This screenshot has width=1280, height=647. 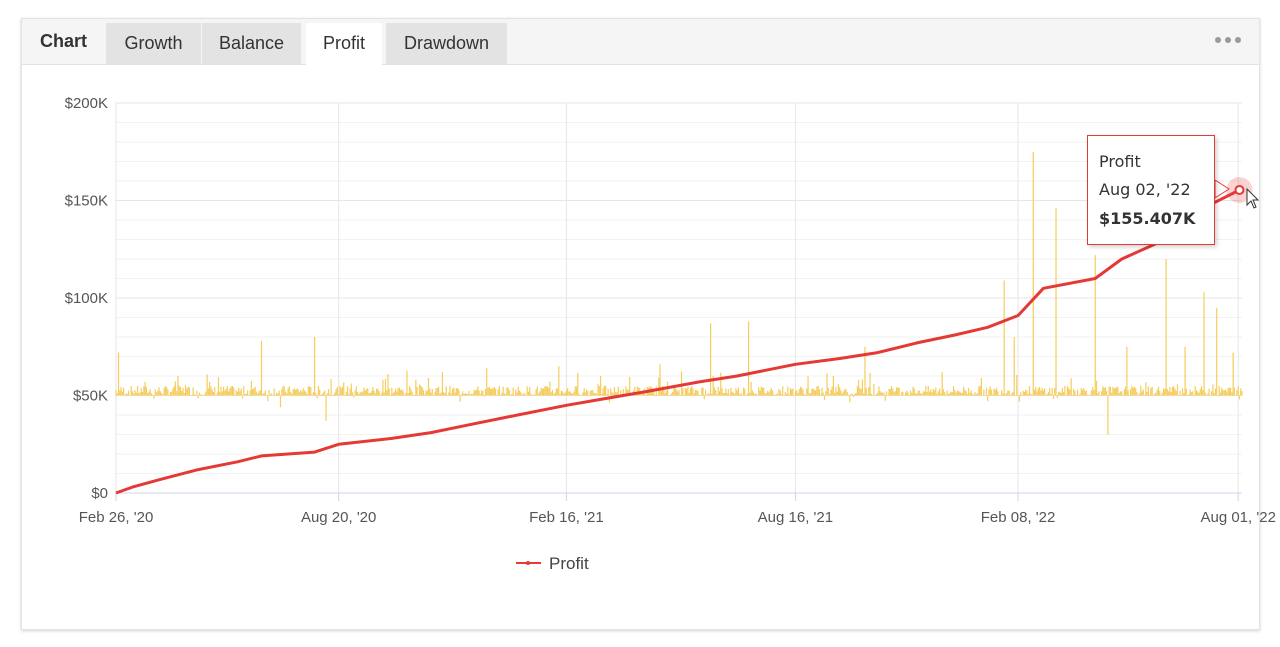 What do you see at coordinates (1239, 189) in the screenshot?
I see `hover-point` at bounding box center [1239, 189].